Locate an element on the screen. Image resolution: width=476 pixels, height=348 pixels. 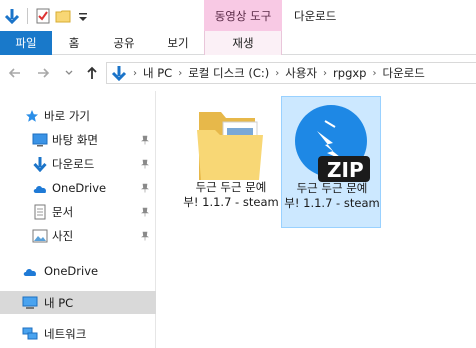
sidebar-item-label: 네트워크 is located at coordinates (65, 333).